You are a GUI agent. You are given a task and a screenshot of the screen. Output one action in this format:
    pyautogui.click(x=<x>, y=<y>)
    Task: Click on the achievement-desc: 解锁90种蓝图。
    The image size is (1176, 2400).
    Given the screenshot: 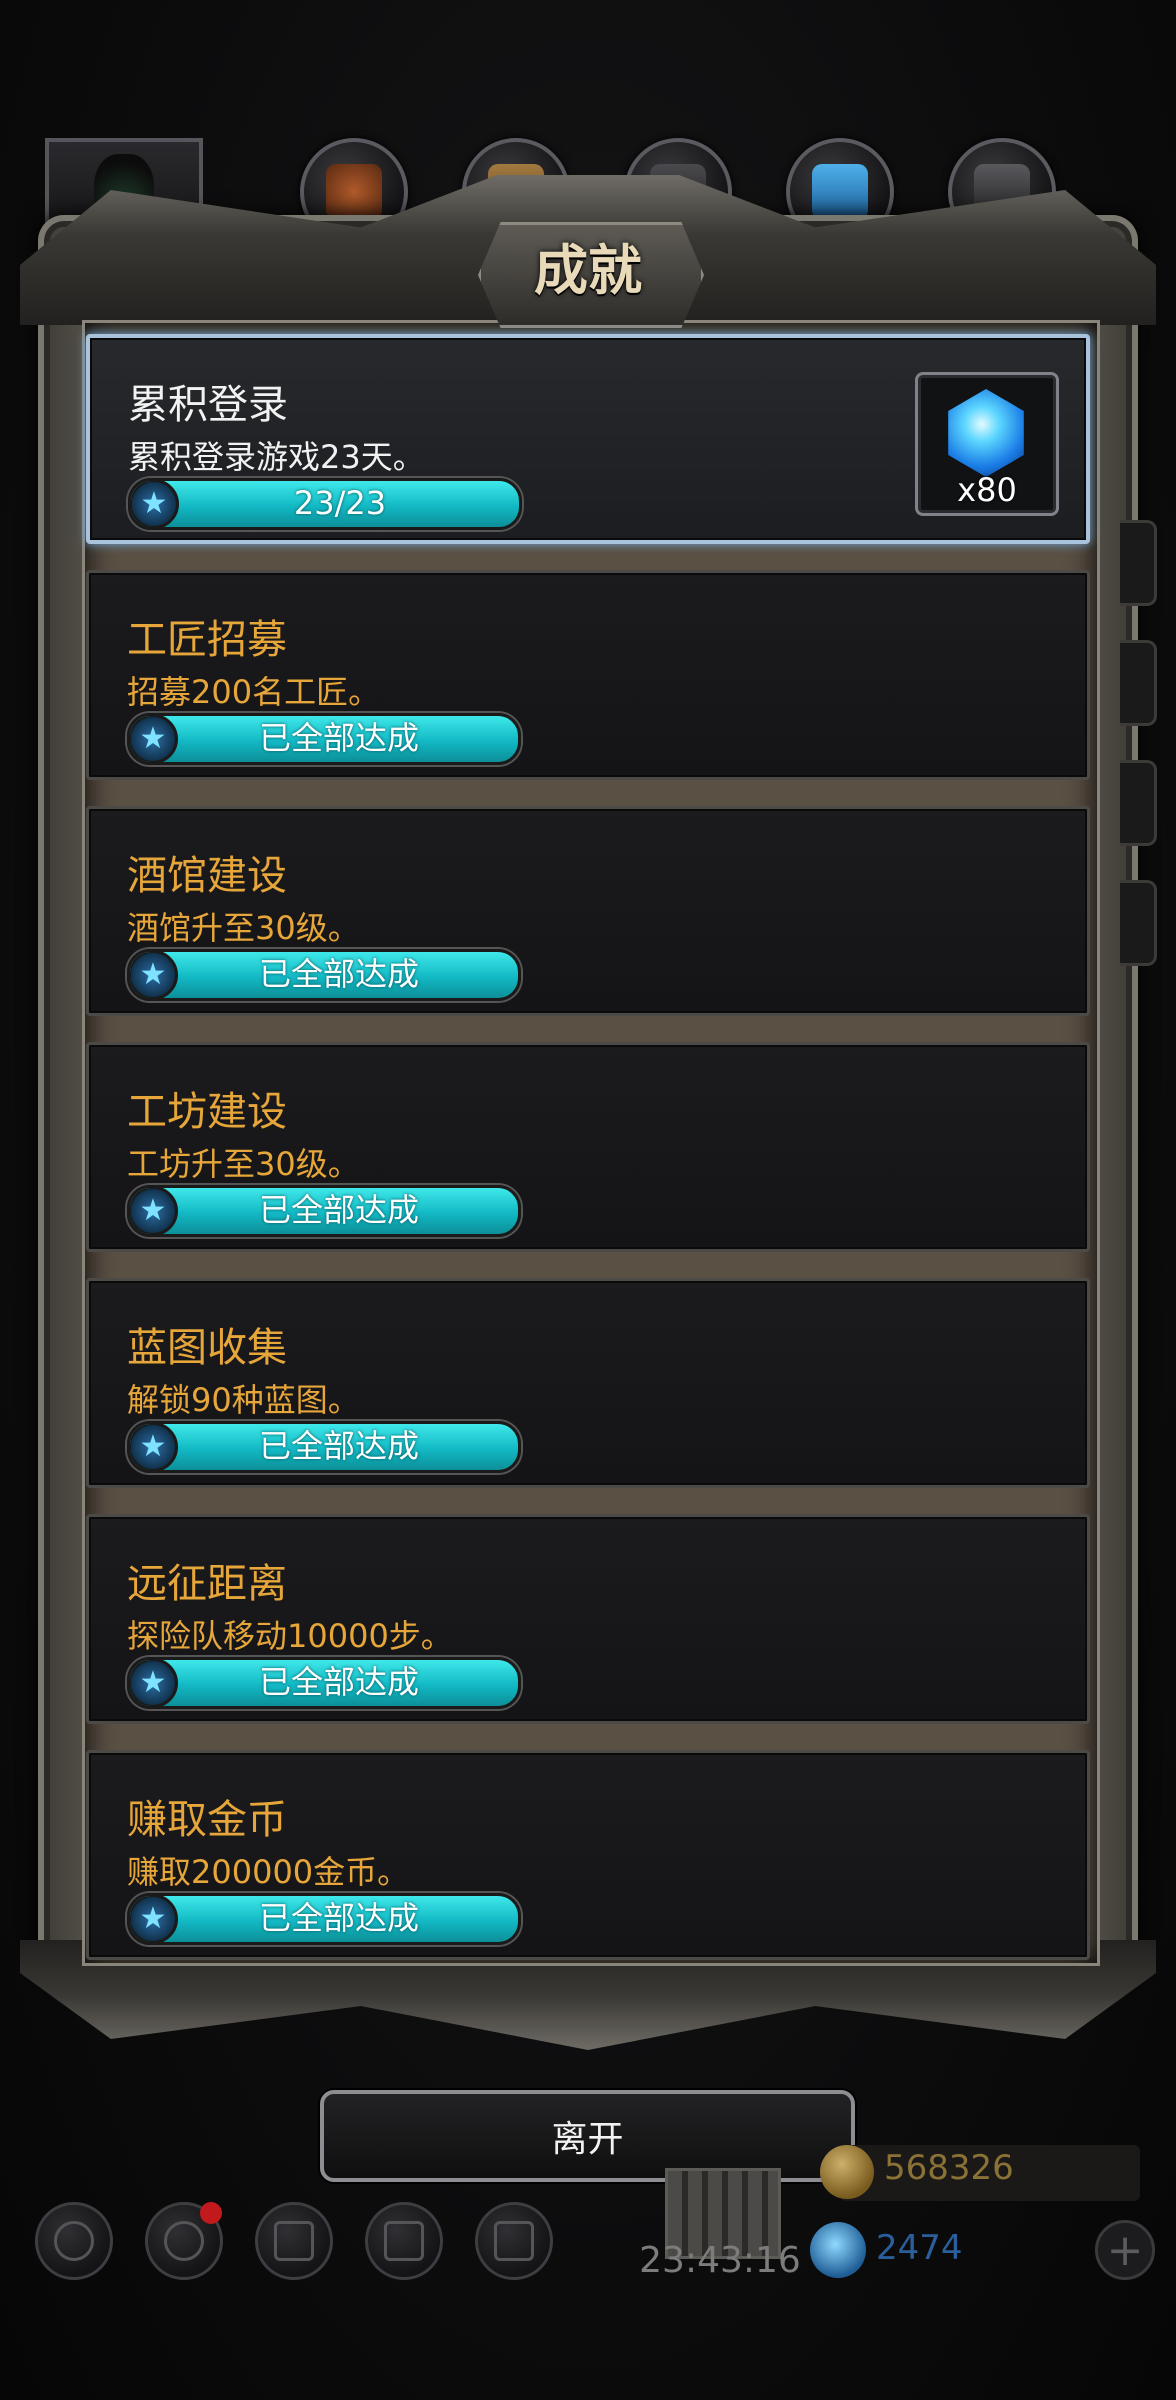 What is the action you would take?
    pyautogui.click(x=243, y=1400)
    